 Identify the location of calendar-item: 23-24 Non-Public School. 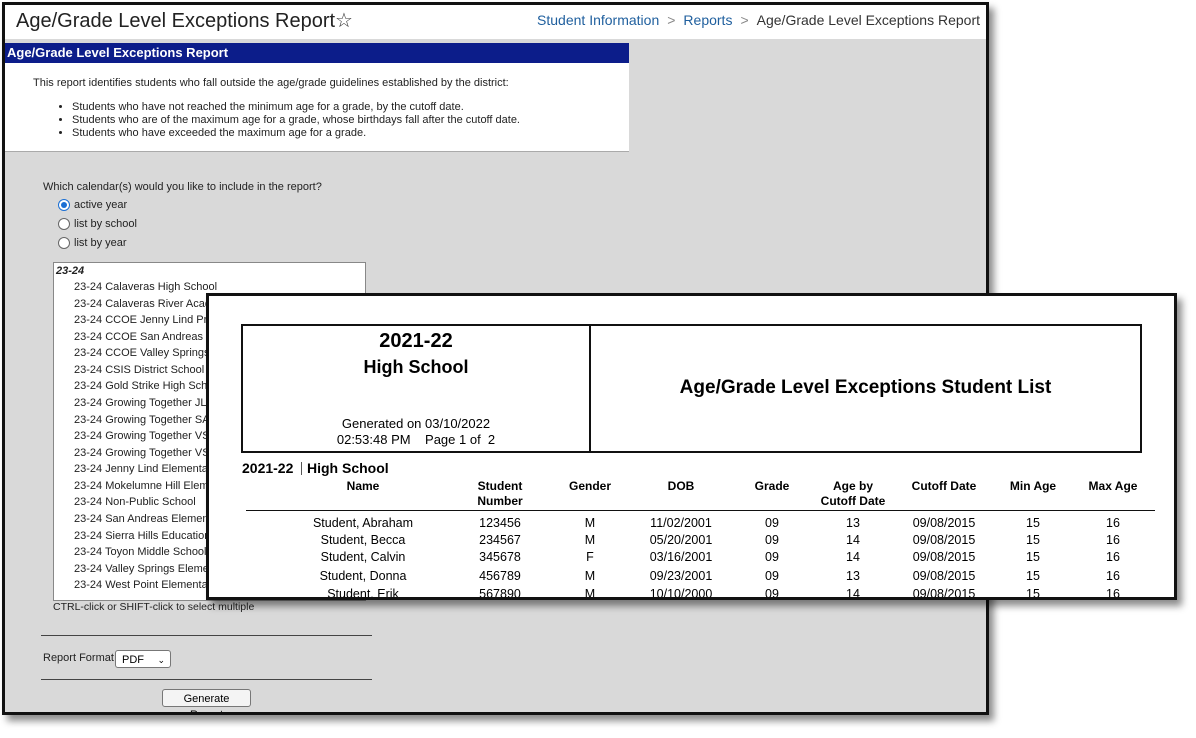
(135, 502).